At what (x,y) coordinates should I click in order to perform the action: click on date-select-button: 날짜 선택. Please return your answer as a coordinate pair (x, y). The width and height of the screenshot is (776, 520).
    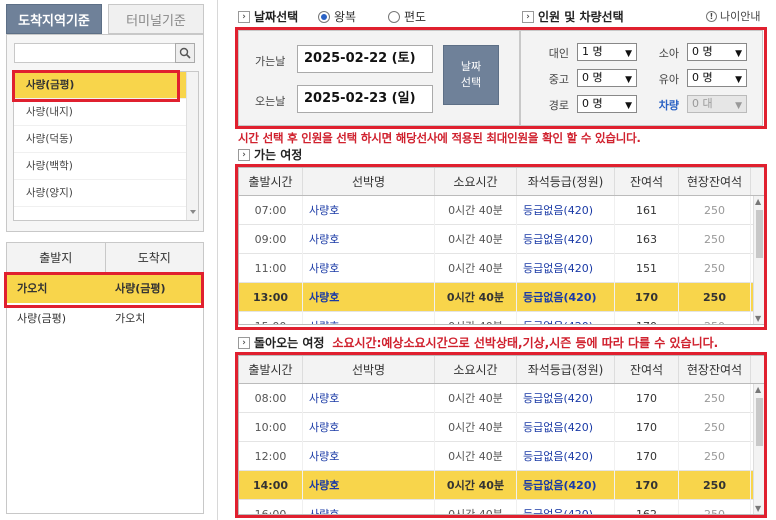
    Looking at the image, I should click on (471, 75).